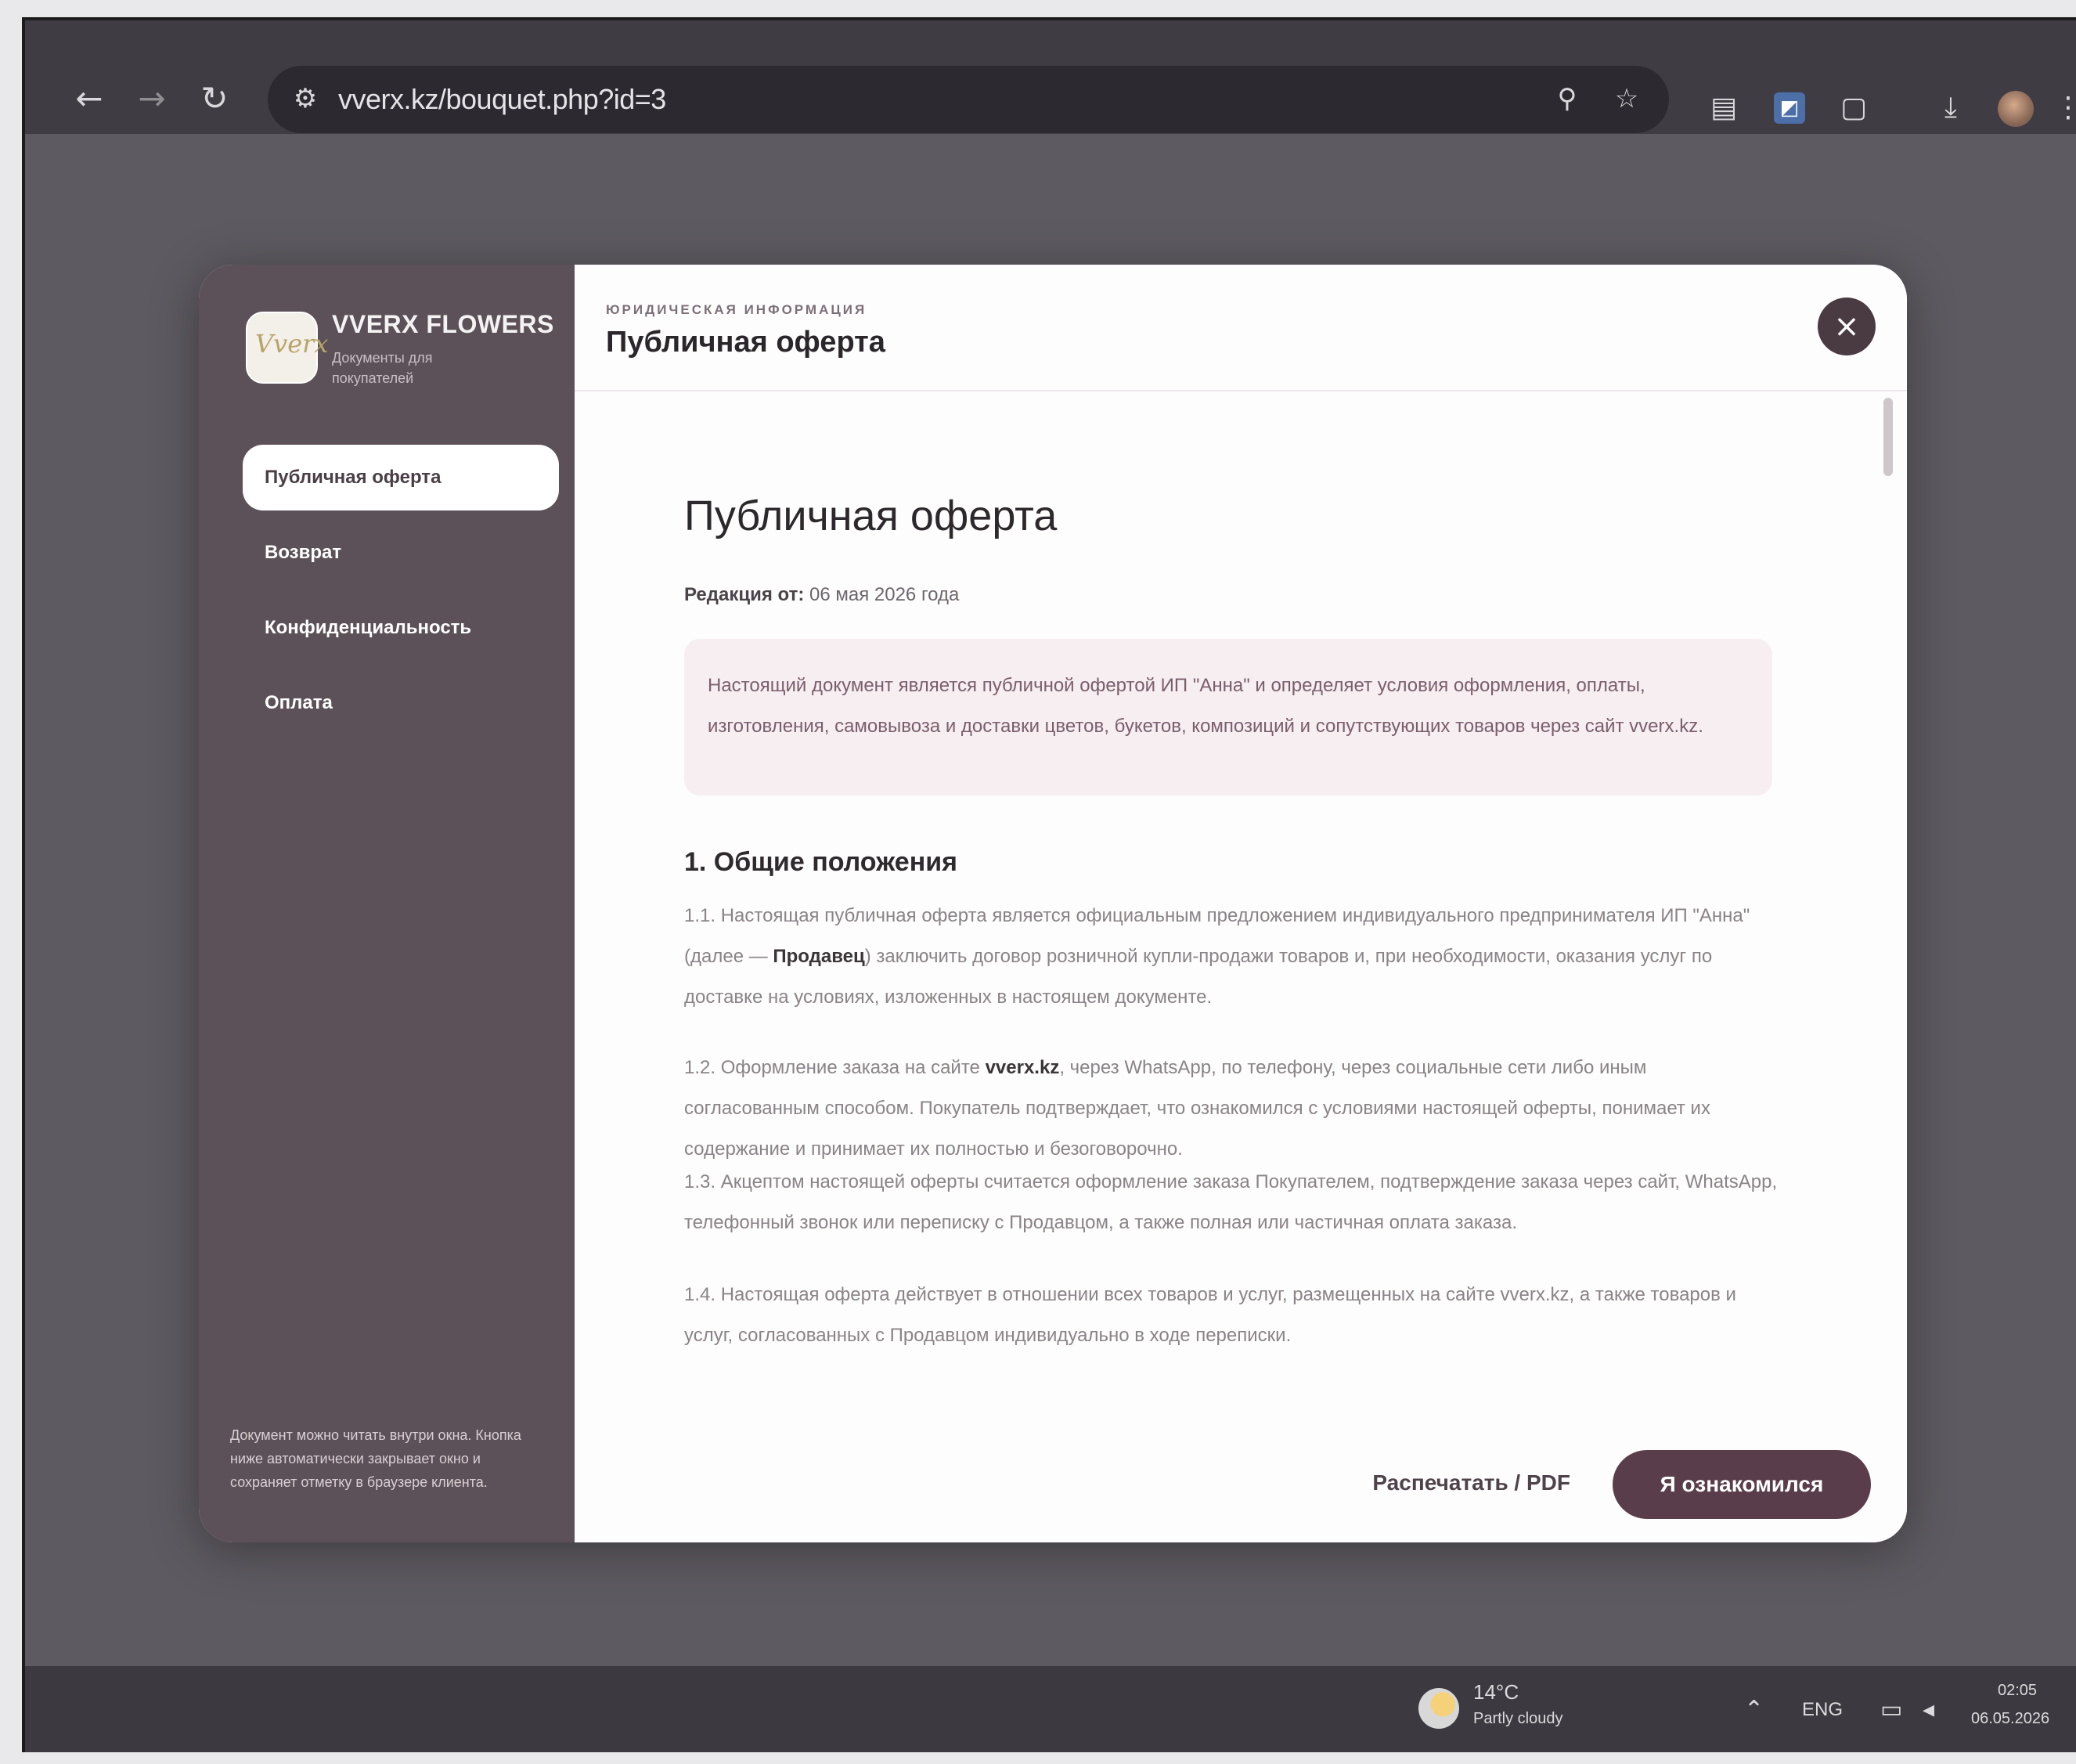 The image size is (2076, 1764). What do you see at coordinates (820, 862) in the screenshot?
I see `section-heading: 1. Общие положения` at bounding box center [820, 862].